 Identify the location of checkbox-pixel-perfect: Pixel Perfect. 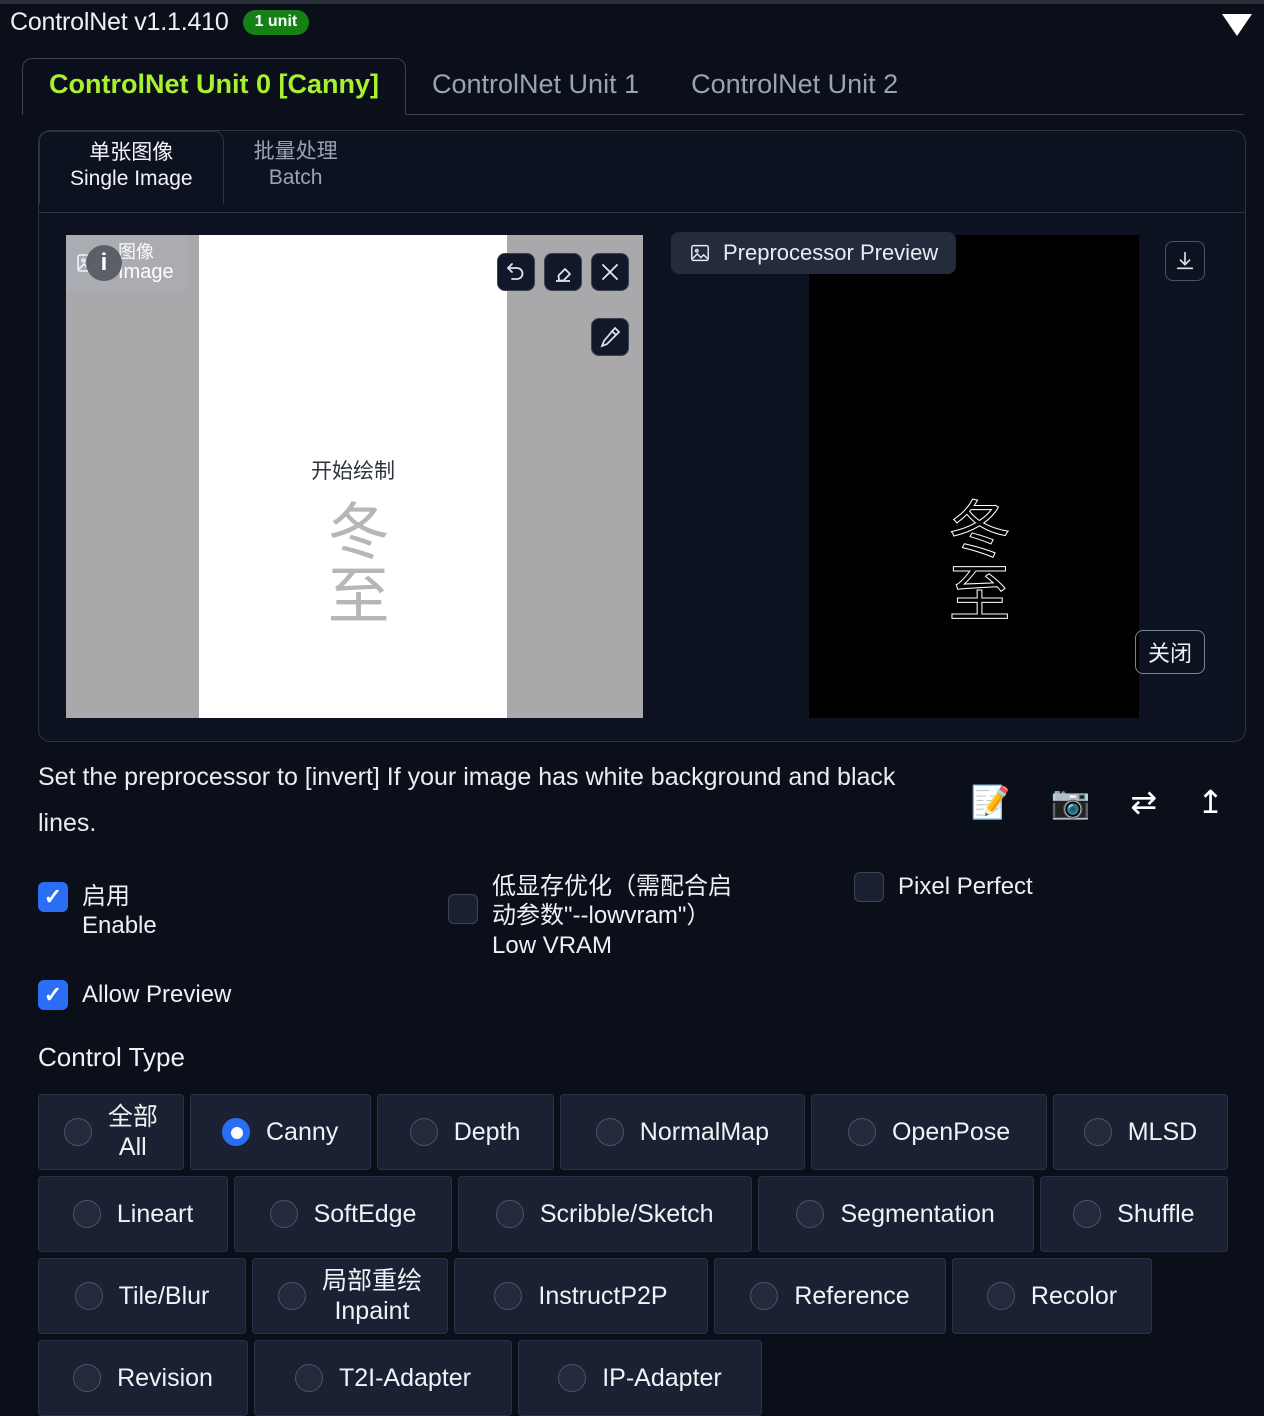
(943, 887).